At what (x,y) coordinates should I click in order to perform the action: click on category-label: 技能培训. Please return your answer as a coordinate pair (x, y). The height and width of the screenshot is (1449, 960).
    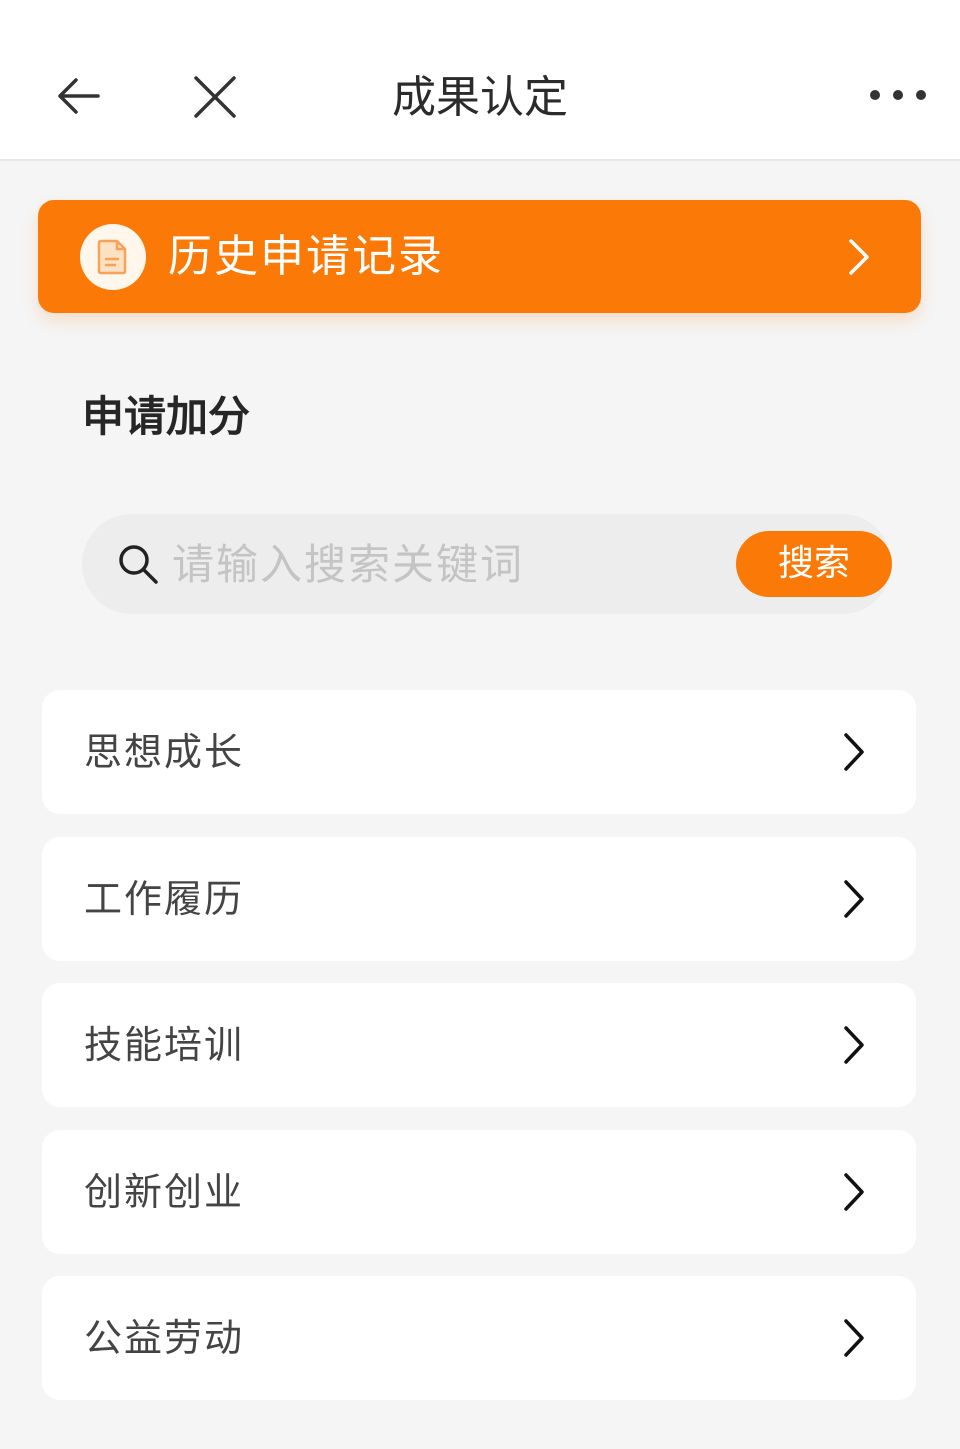
    Looking at the image, I should click on (164, 1045).